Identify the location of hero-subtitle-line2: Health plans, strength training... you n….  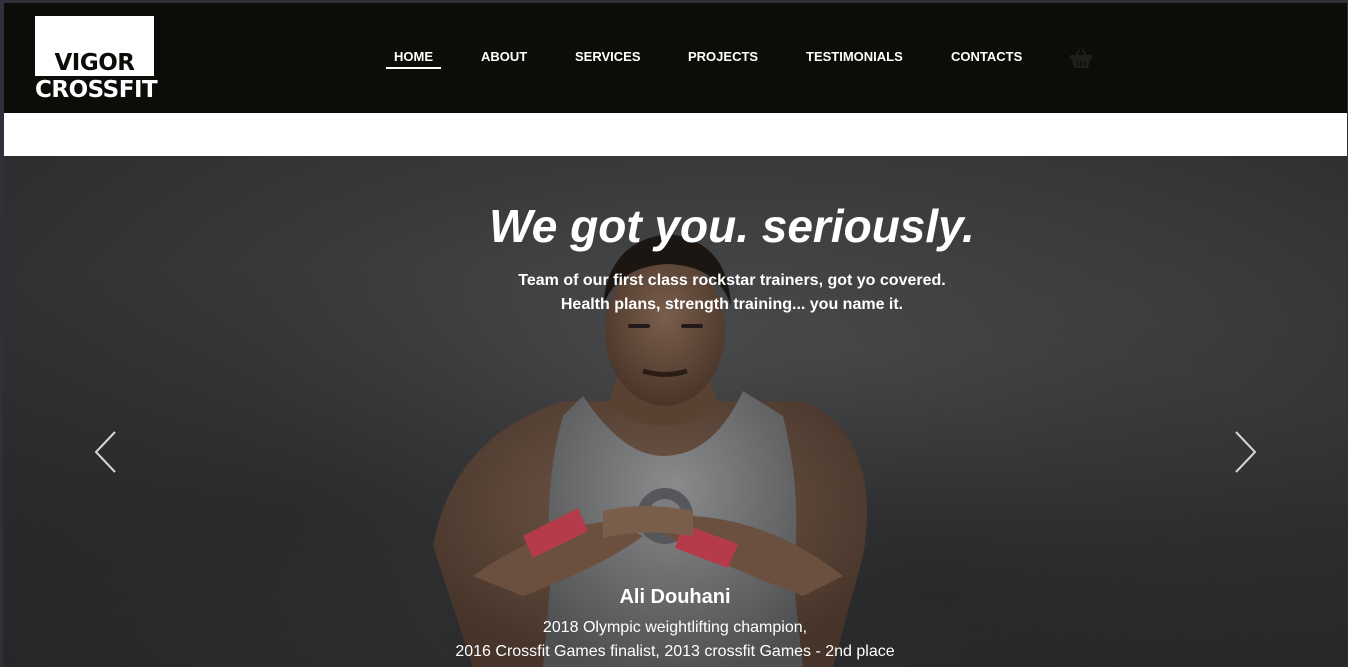
(732, 304).